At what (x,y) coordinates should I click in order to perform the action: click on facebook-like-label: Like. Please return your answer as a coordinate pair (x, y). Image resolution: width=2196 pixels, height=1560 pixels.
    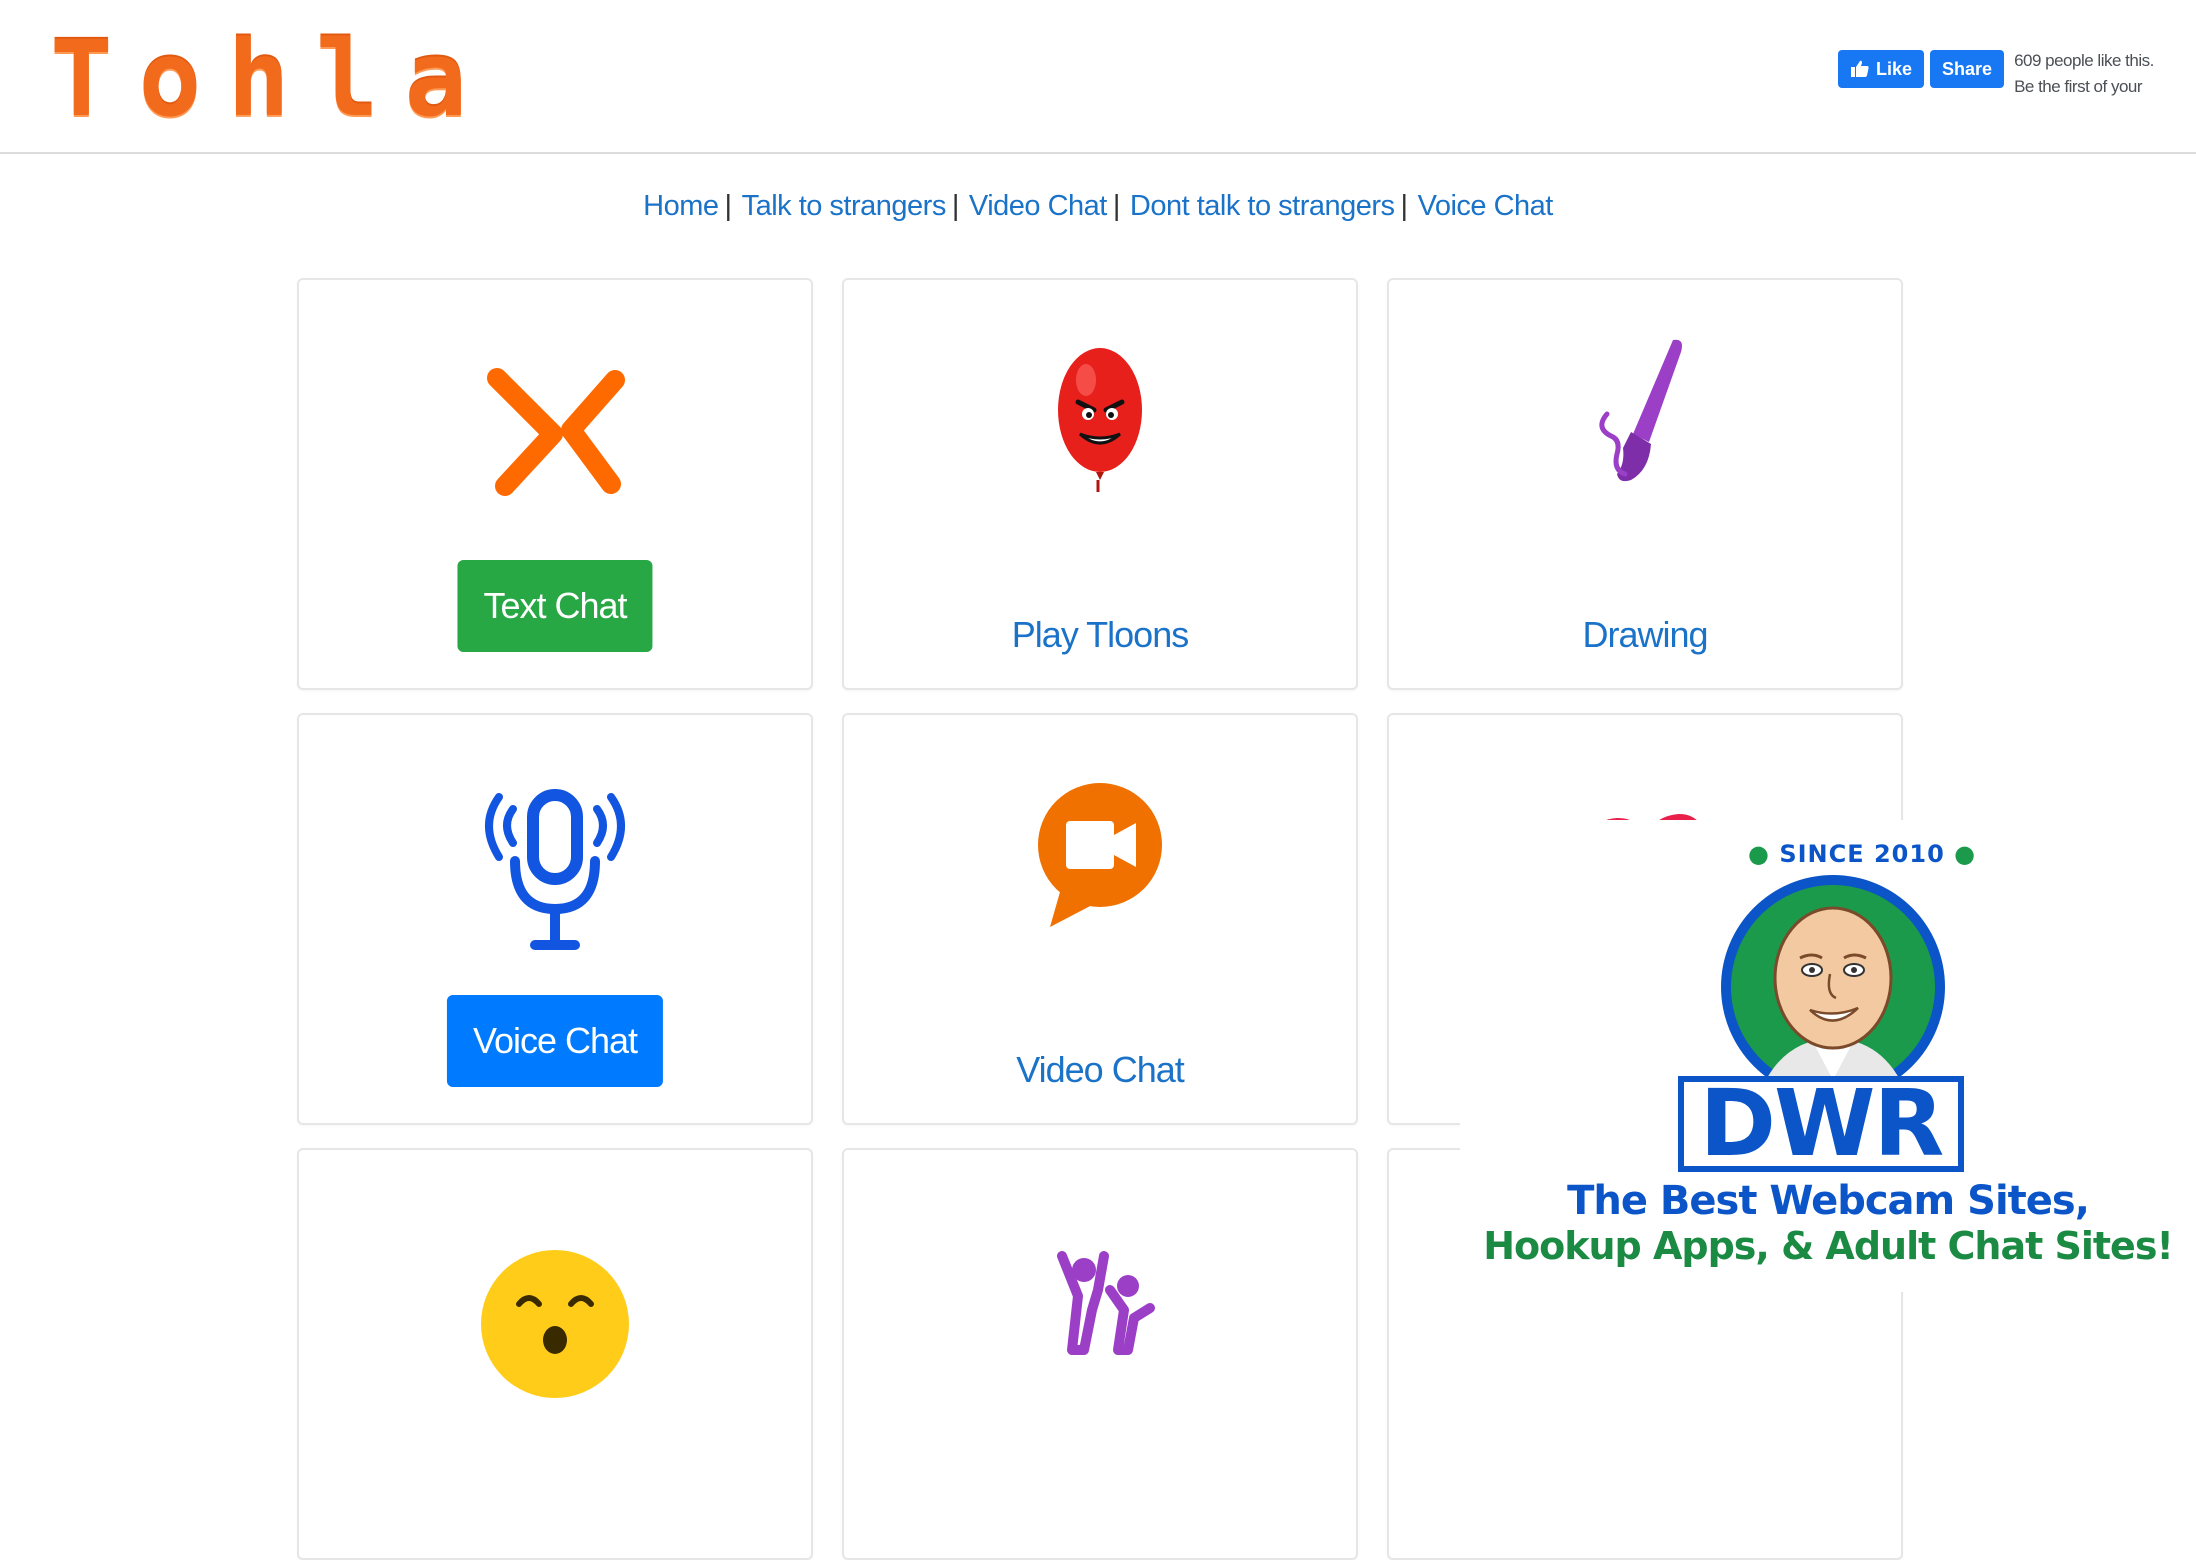
    Looking at the image, I should click on (1894, 69).